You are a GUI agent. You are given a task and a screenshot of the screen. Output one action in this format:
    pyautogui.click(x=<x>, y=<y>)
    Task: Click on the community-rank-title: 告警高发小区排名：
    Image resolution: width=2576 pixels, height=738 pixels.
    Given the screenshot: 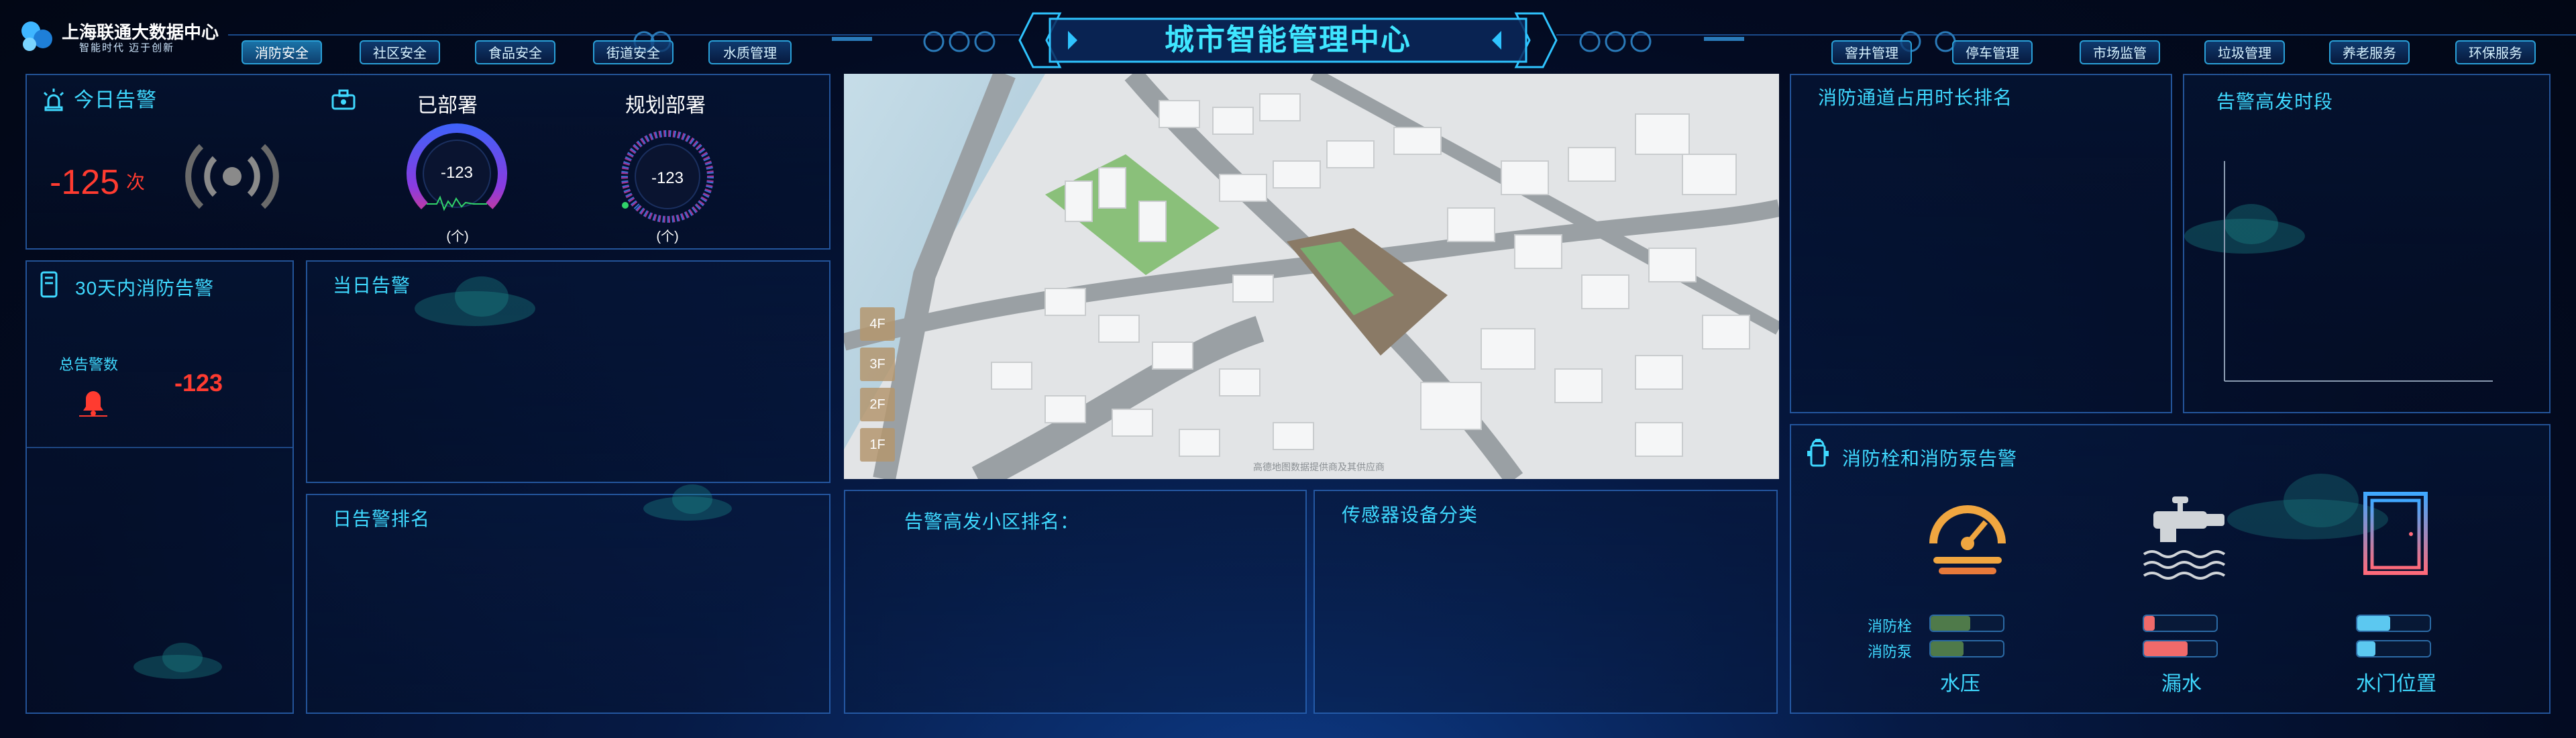 What is the action you would take?
    pyautogui.click(x=992, y=521)
    